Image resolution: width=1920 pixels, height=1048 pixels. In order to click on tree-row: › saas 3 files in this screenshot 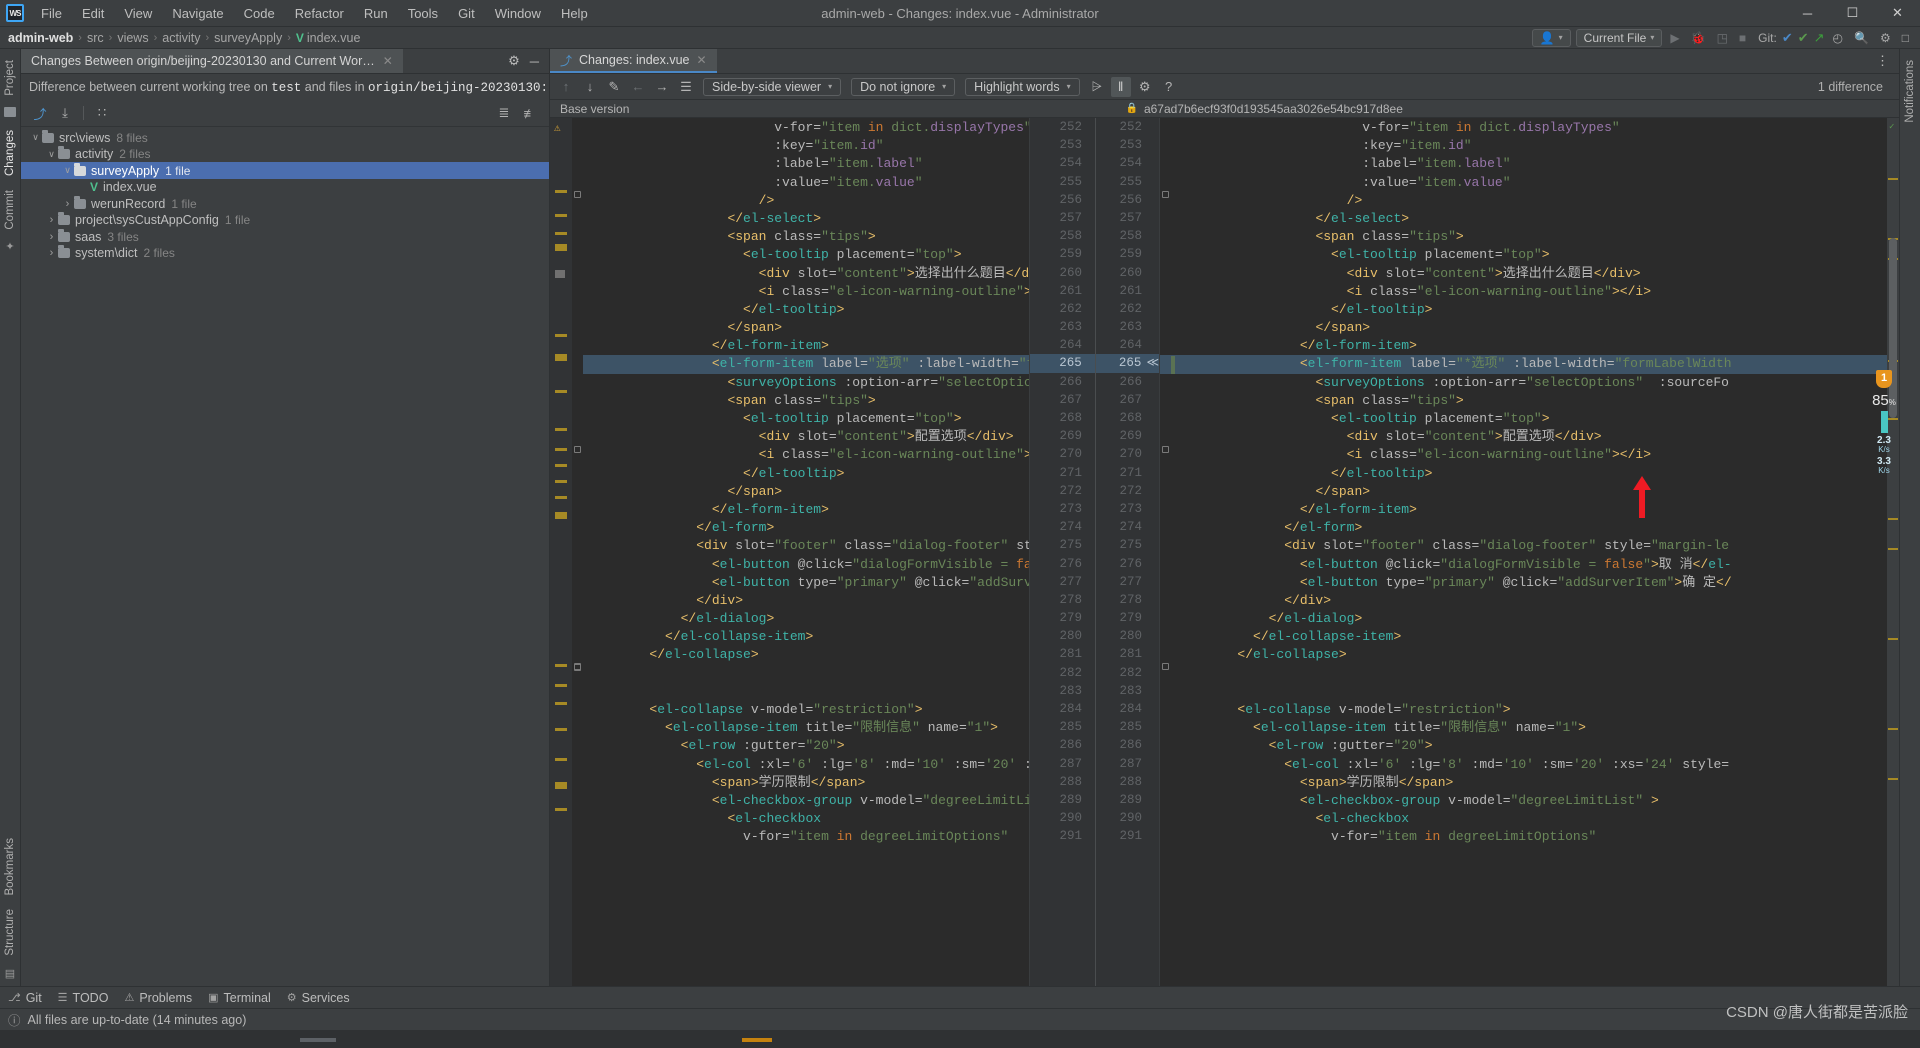, I will do `click(285, 236)`.